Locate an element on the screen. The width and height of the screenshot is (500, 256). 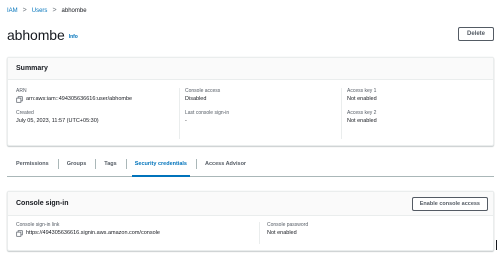
tab-tags: Tags is located at coordinates (110, 164).